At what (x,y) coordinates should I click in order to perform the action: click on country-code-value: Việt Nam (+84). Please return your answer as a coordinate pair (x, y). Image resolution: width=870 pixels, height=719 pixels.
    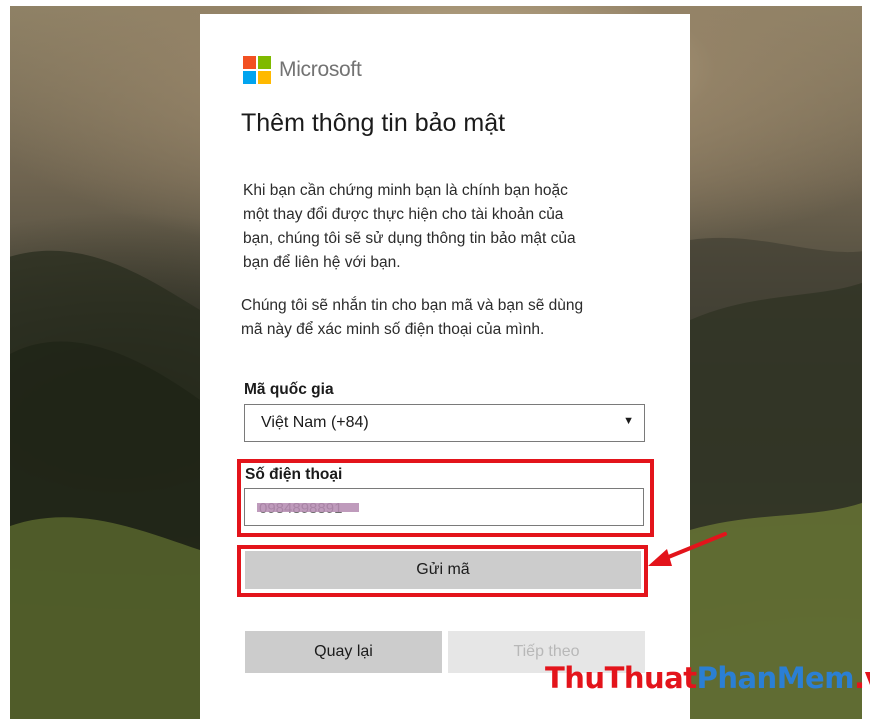
    Looking at the image, I should click on (315, 422).